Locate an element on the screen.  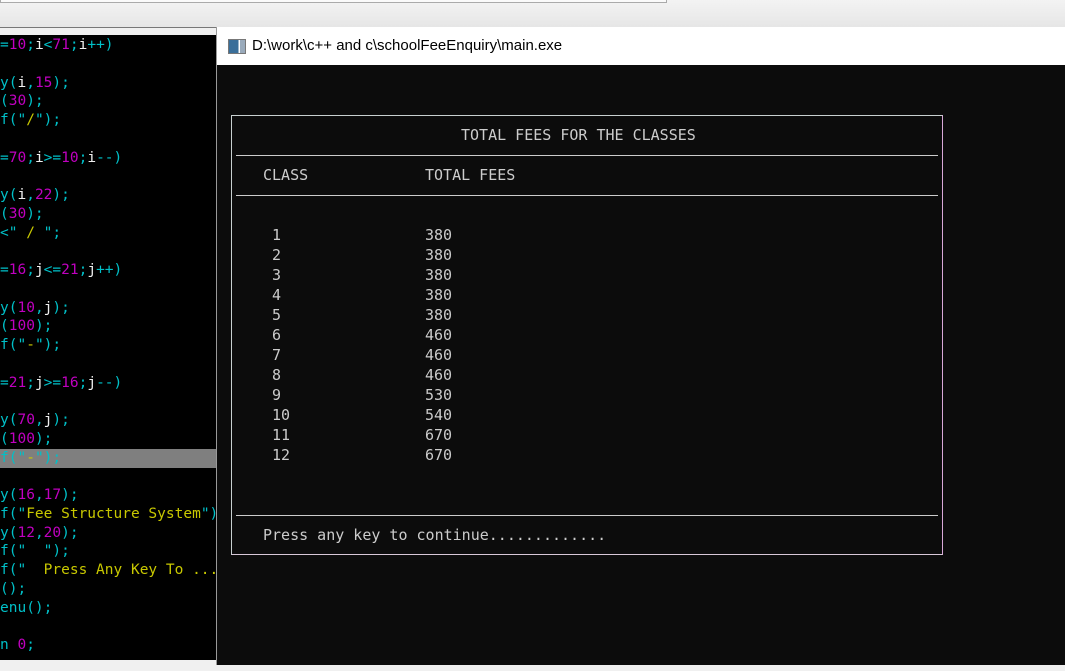
editor-status-area is located at coordinates (108, 665).